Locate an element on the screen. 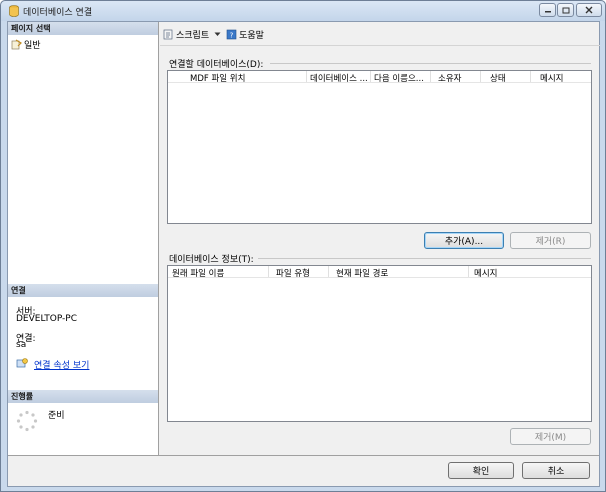 This screenshot has width=606, height=492. remove-attach-button: 제거(R) is located at coordinates (550, 240).